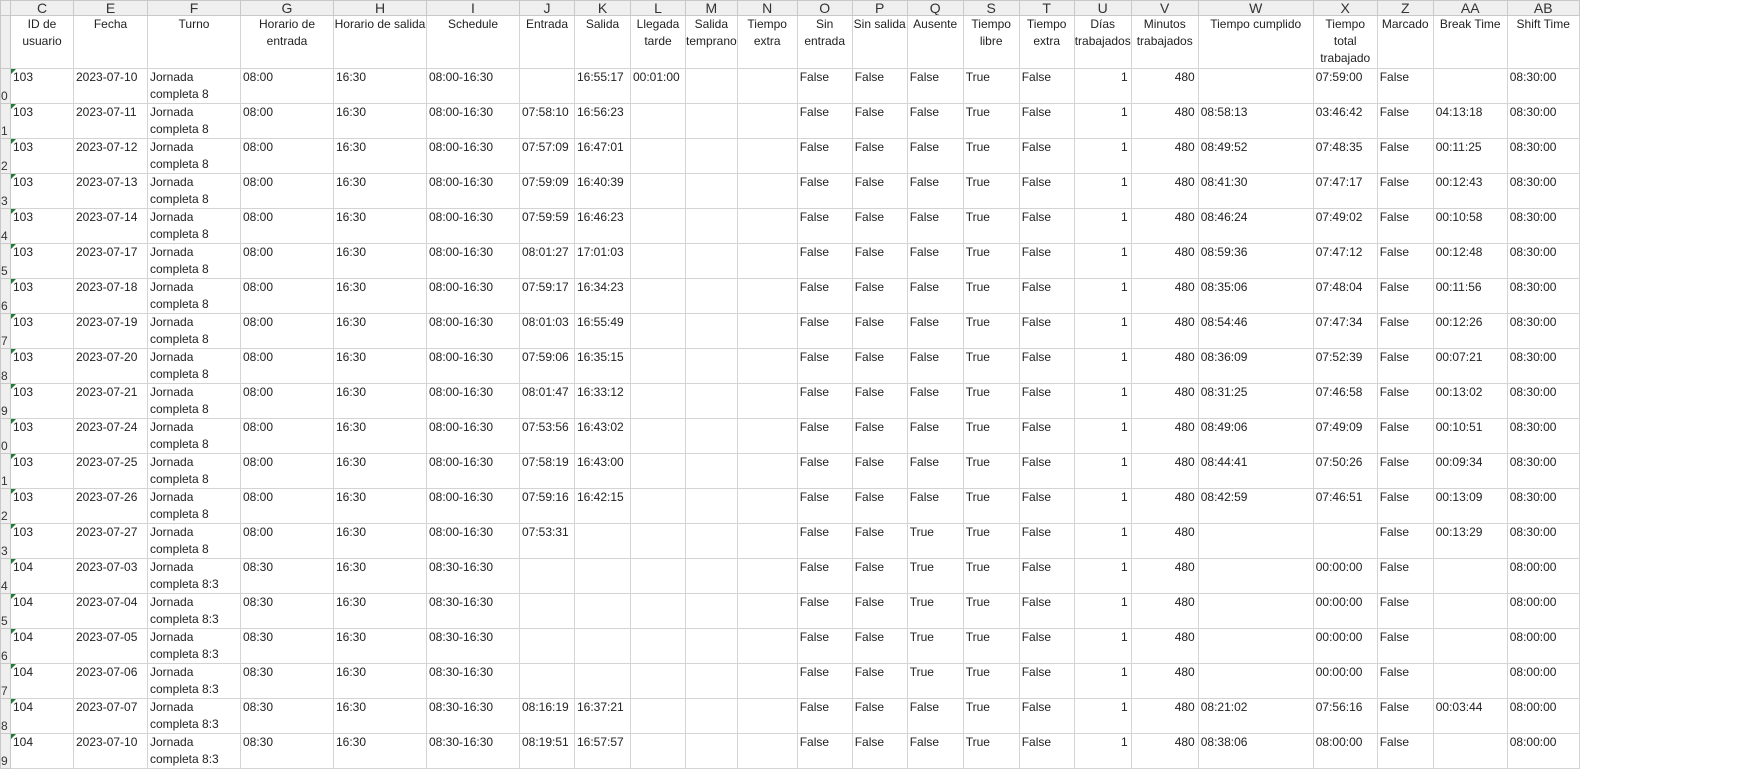  Describe the element at coordinates (110, 296) in the screenshot. I see `table-cell: 2023-07-18` at that location.